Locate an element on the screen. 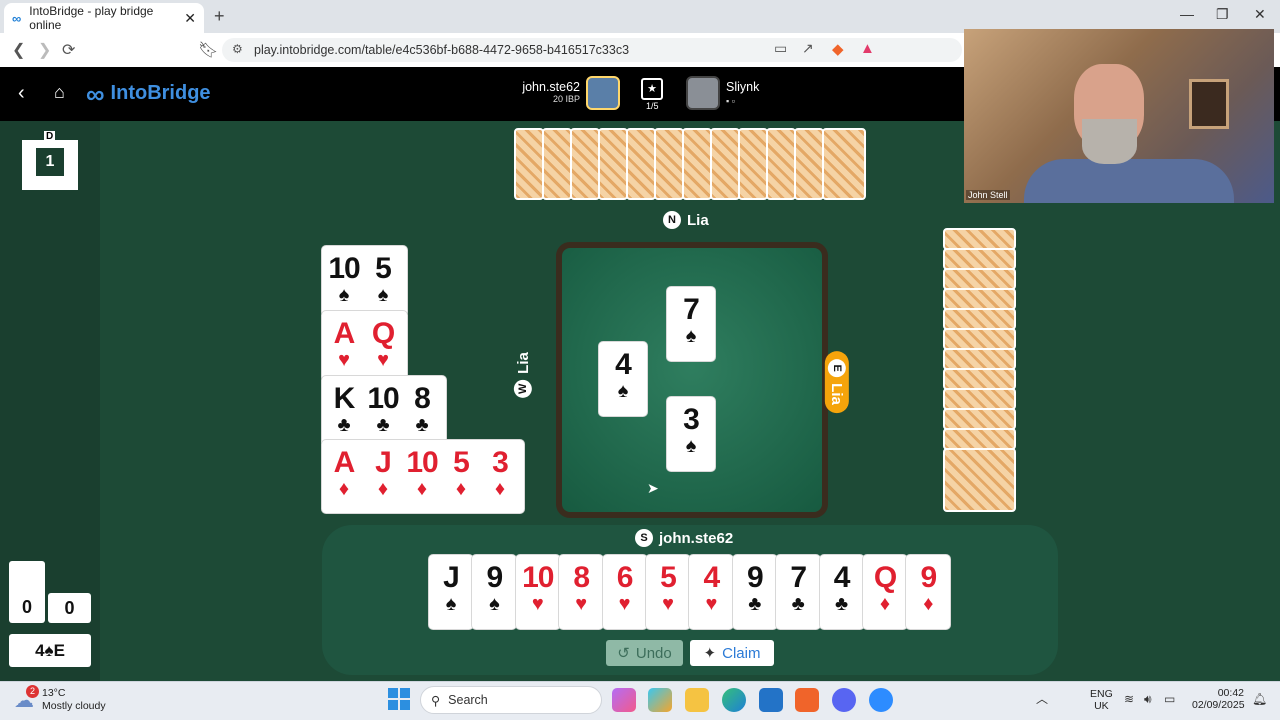 This screenshot has height=720, width=1280. brand-logo: ∞ IntoBridge is located at coordinates (148, 94).